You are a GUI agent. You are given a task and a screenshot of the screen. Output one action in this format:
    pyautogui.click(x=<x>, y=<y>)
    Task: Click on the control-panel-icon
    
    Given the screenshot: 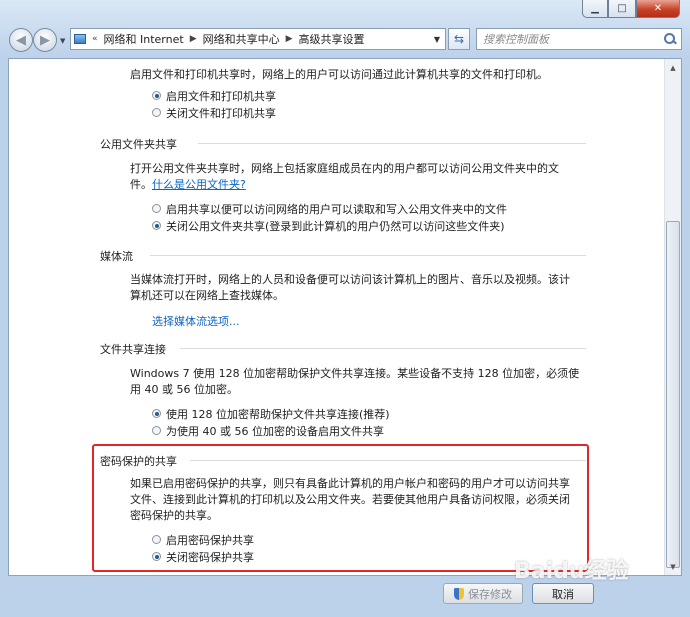 What is the action you would take?
    pyautogui.click(x=80, y=39)
    